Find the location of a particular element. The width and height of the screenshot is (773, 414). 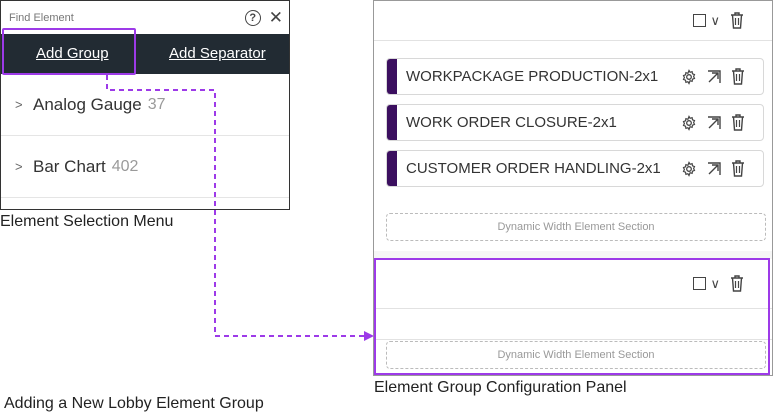

caption-configuration-panel: Element Group Configuration Panel is located at coordinates (500, 387).